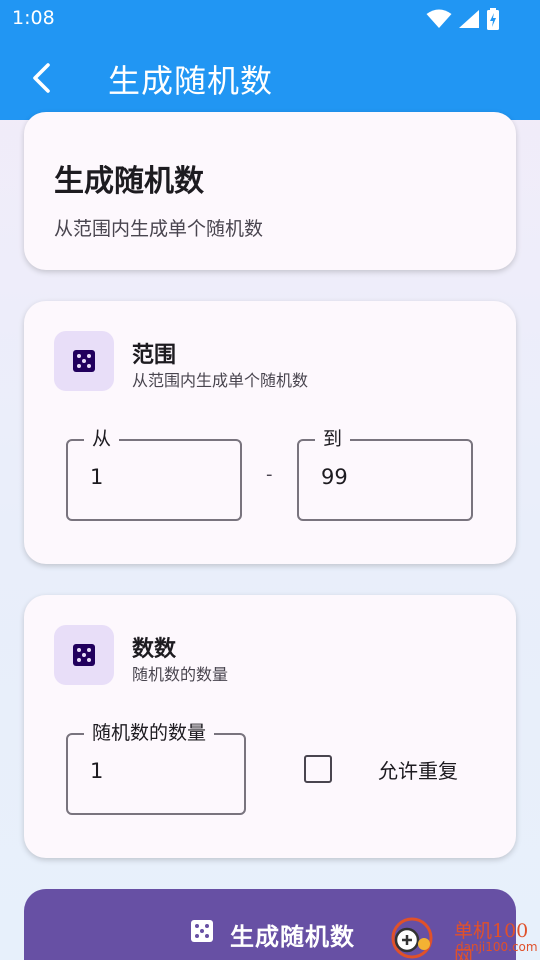 This screenshot has width=540, height=960. I want to click on arrow-back-icon, so click(41, 78).